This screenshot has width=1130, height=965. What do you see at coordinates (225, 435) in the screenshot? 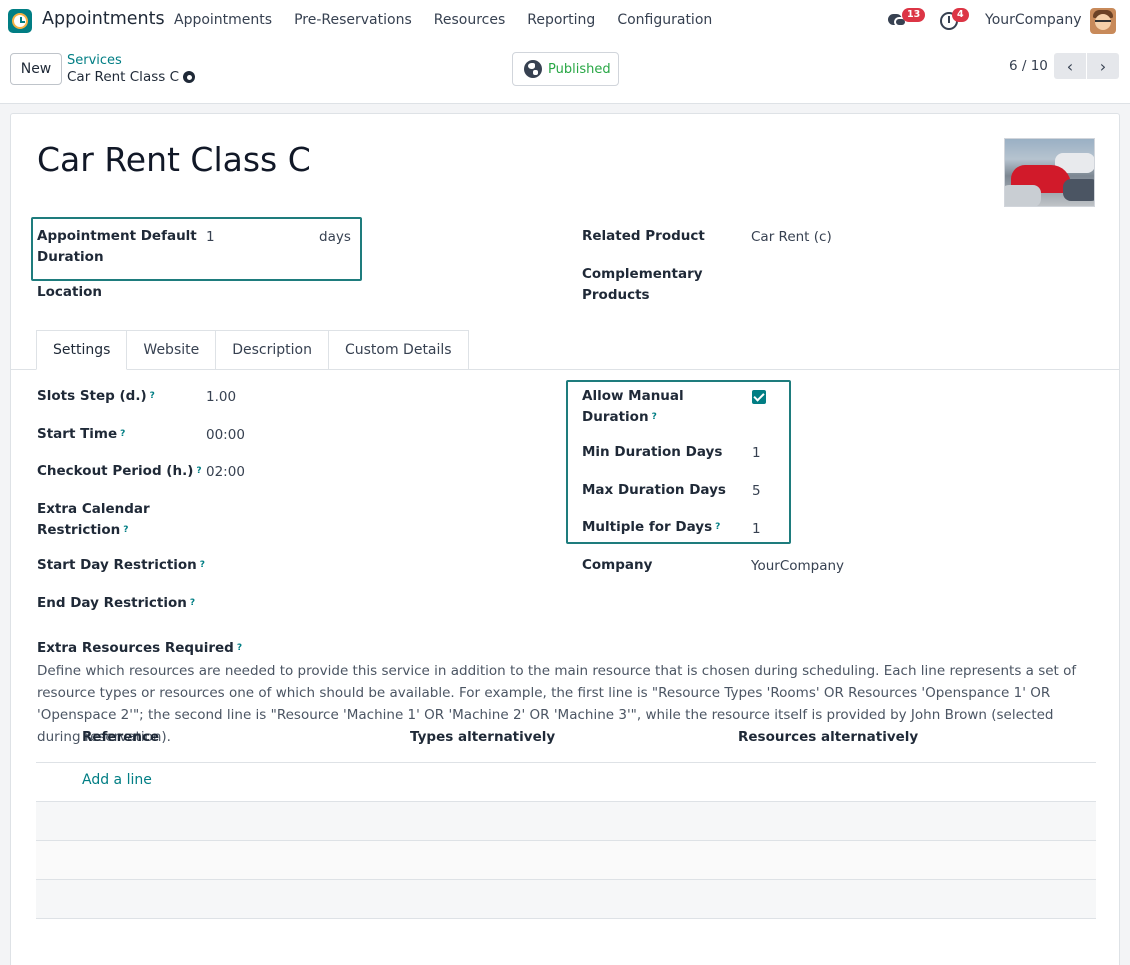
I see `start-time-field: 00:00` at bounding box center [225, 435].